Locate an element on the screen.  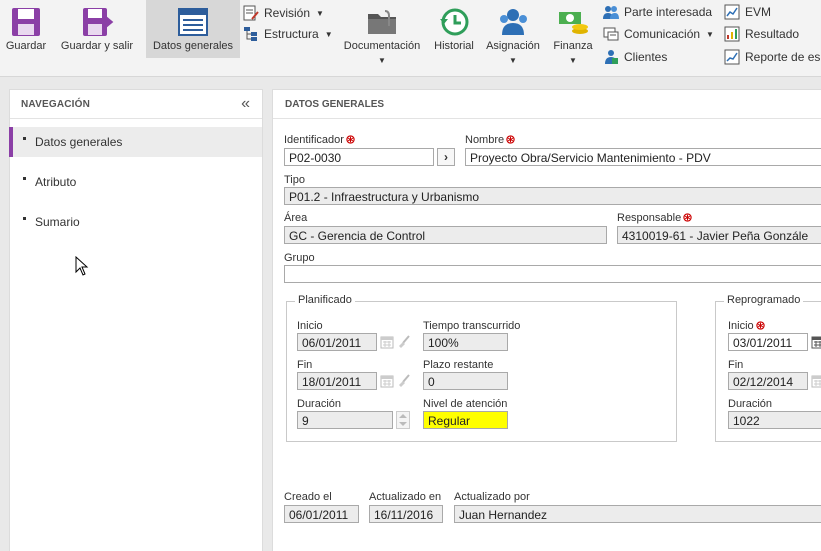
nav-item-general-data: Datos generales is located at coordinates (135, 142).